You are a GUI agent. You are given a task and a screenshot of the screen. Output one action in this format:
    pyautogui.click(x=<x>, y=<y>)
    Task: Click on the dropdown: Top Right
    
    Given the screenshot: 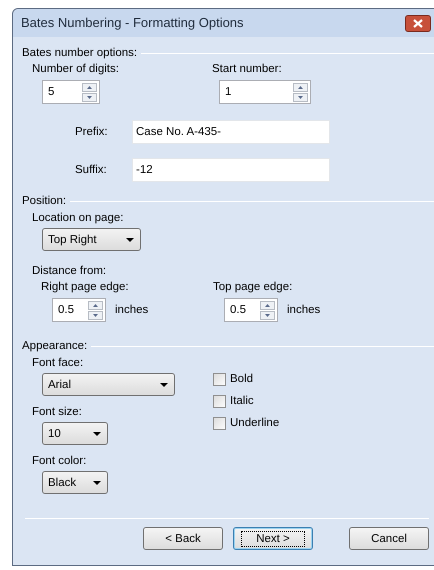 What is the action you would take?
    pyautogui.click(x=91, y=239)
    